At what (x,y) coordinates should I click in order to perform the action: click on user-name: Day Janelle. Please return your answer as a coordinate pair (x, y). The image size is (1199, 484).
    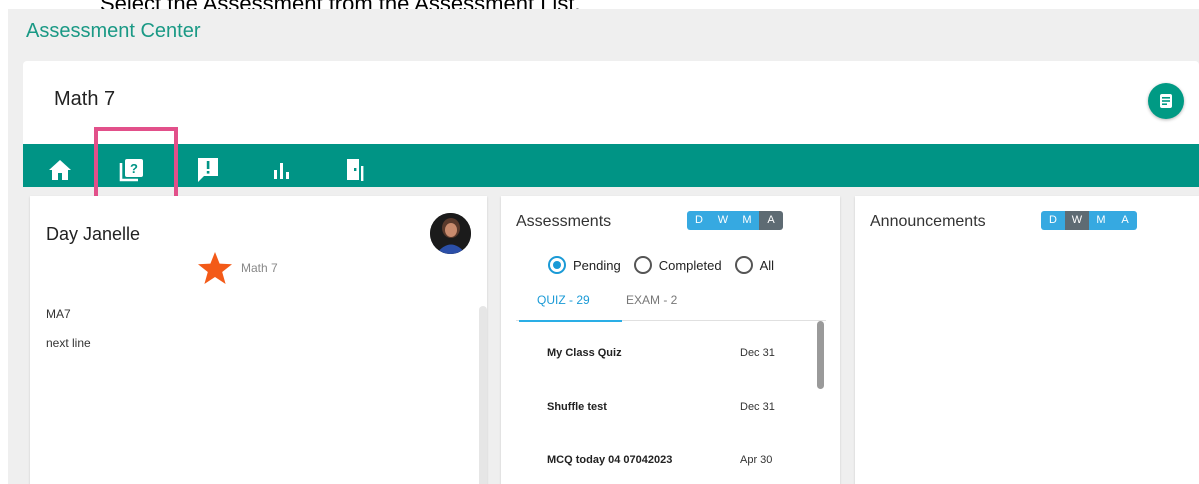
    Looking at the image, I should click on (93, 234).